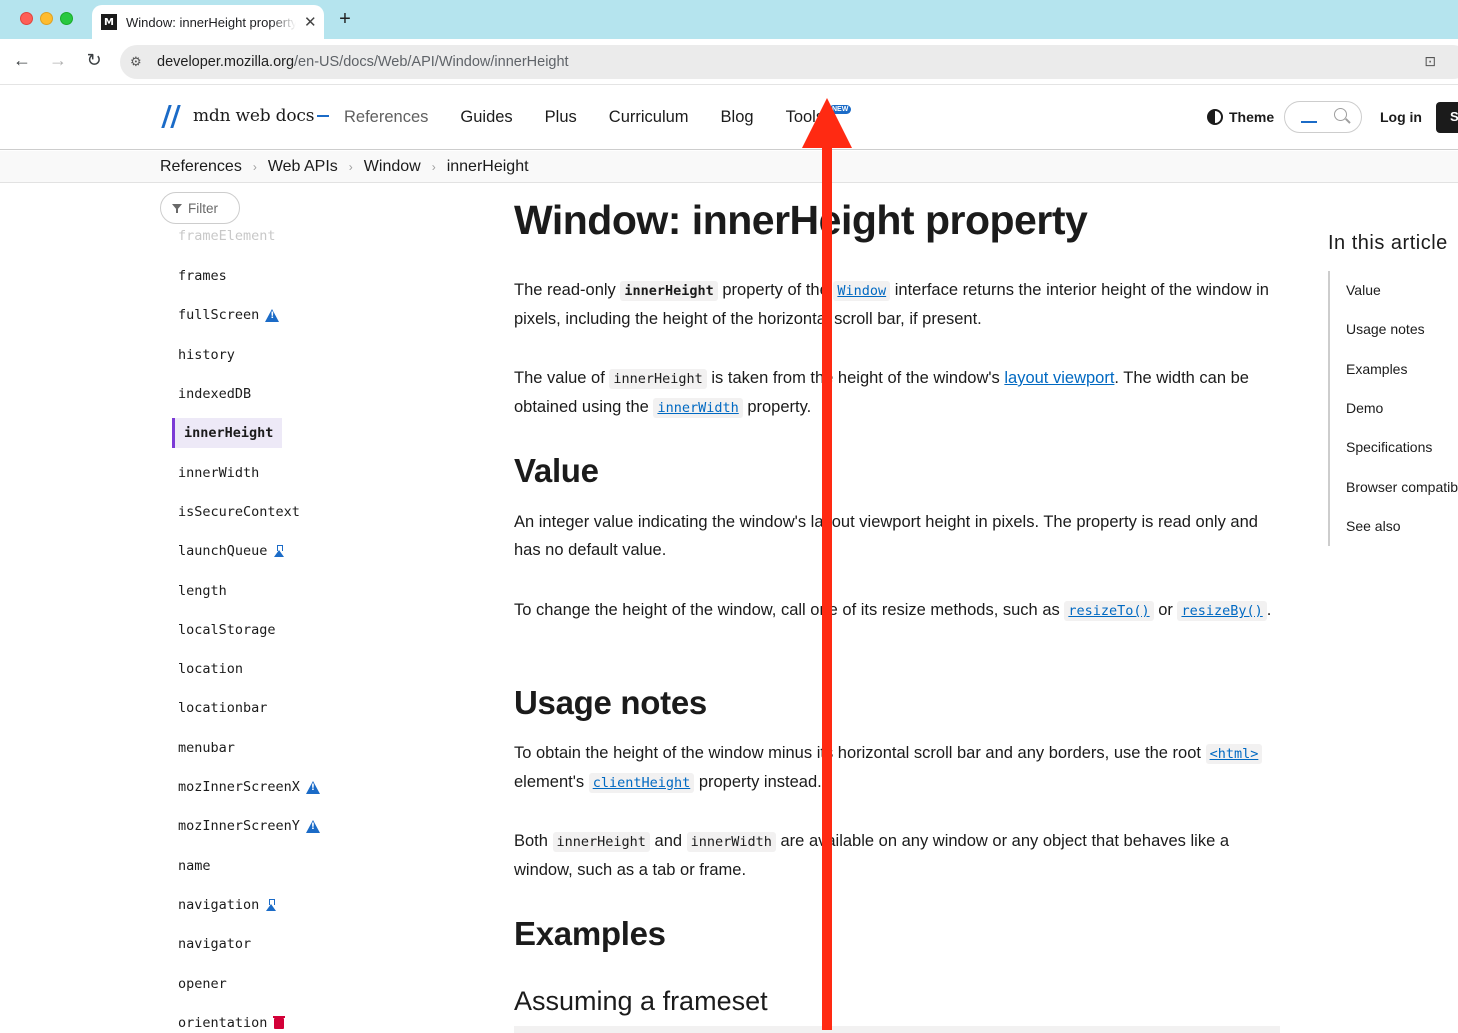 This screenshot has height=1033, width=1458. What do you see at coordinates (1323, 117) in the screenshot?
I see `search-input` at bounding box center [1323, 117].